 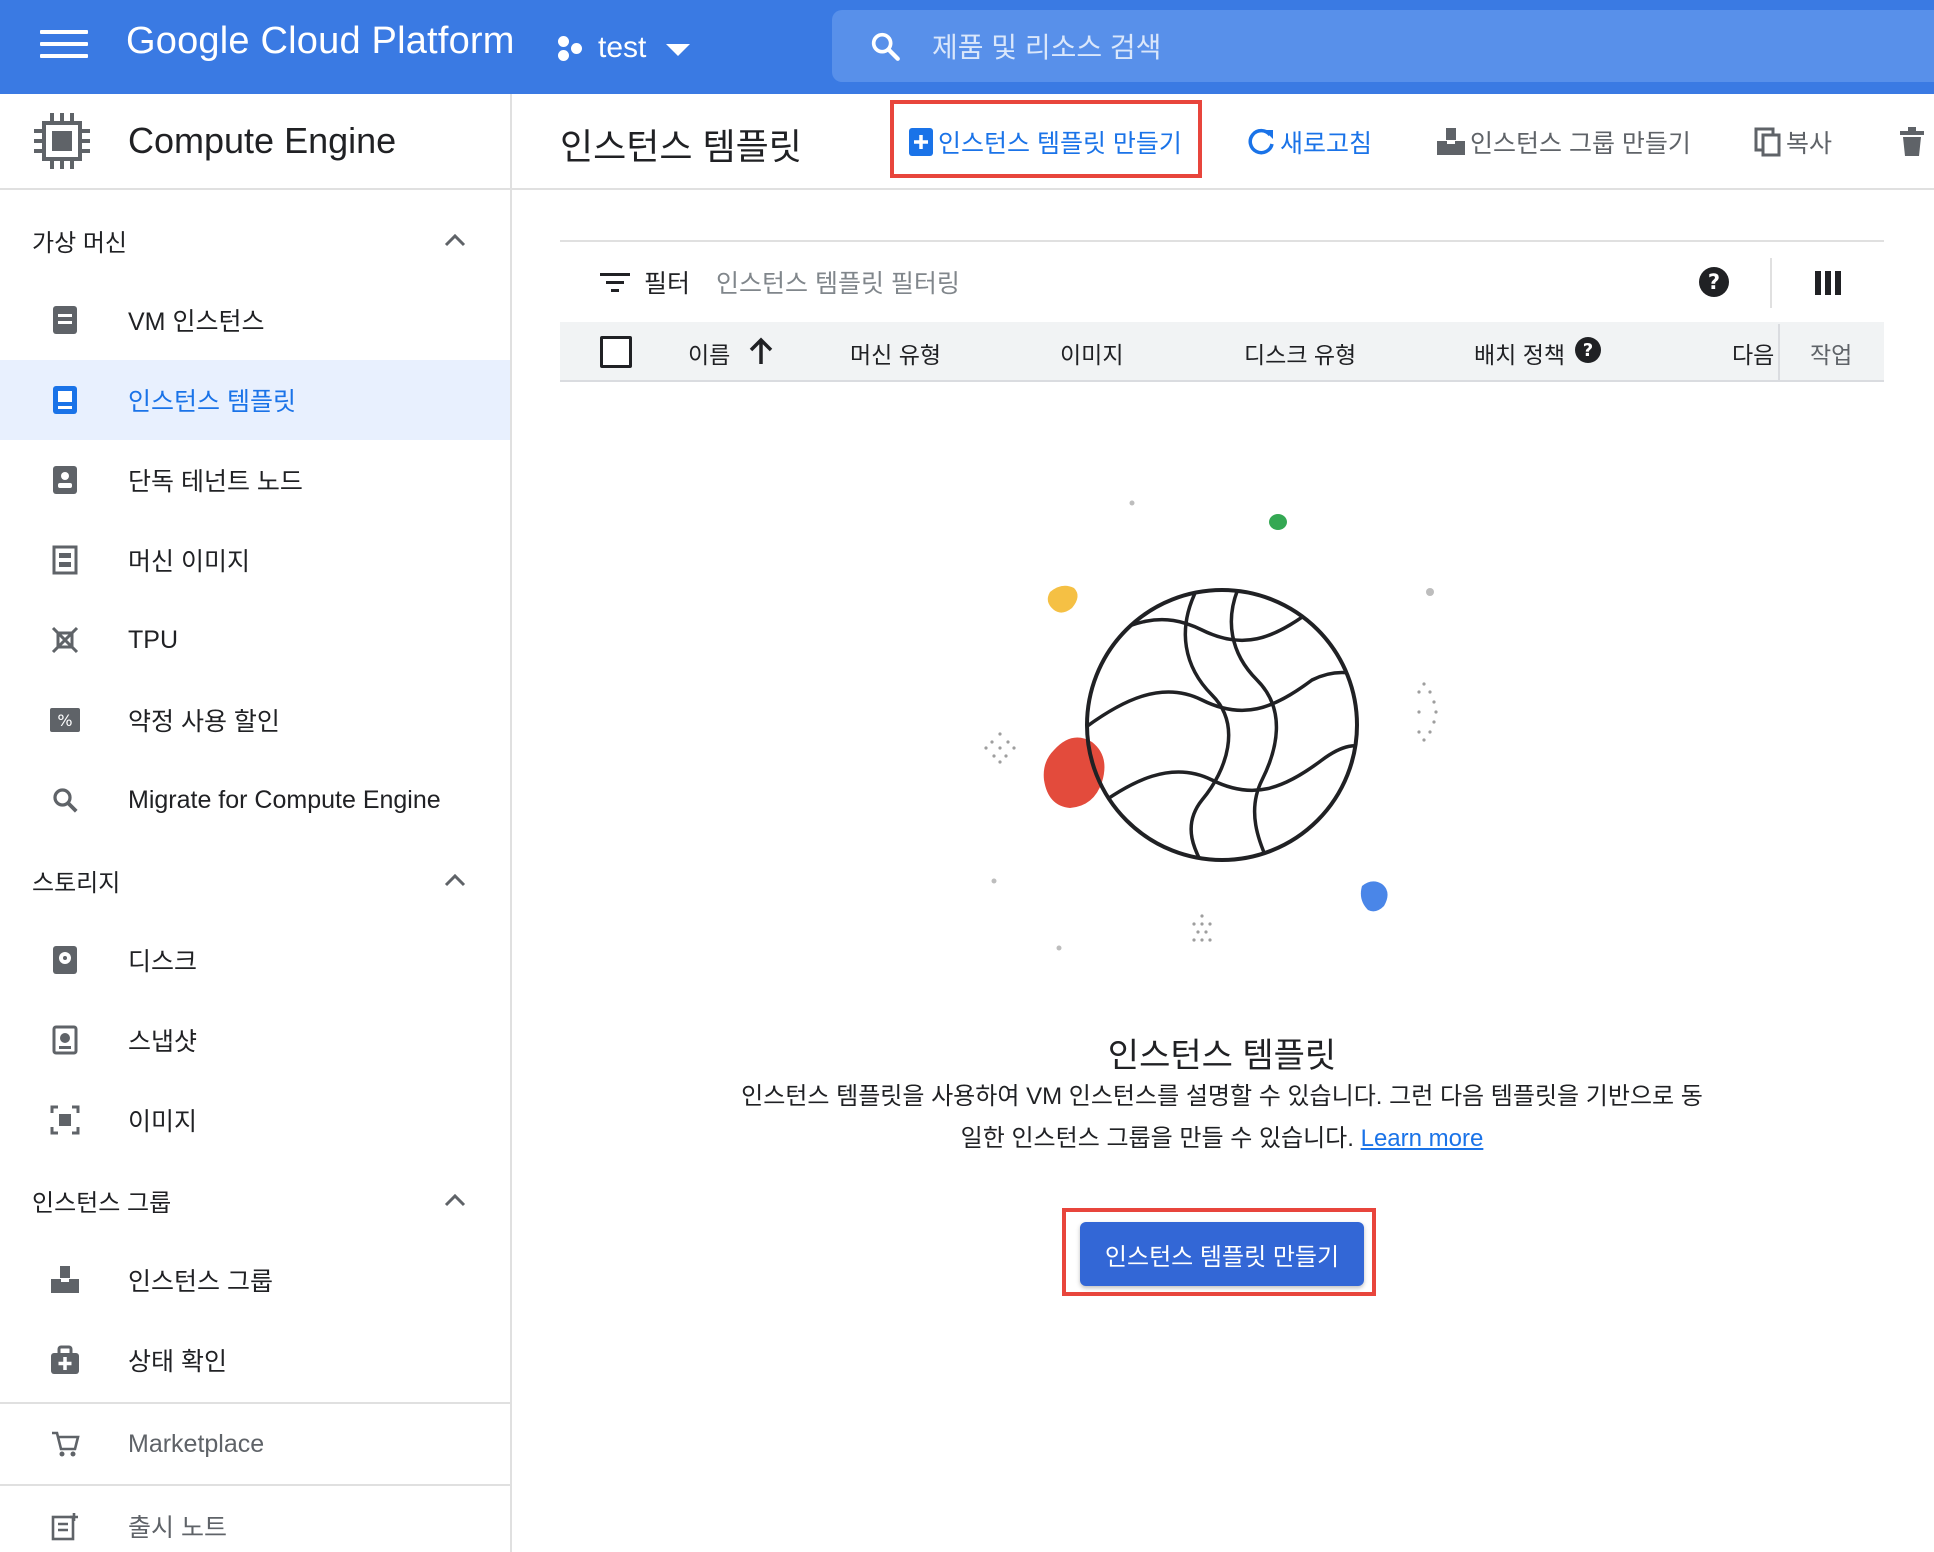 I want to click on product-title: Compute Engine, so click(x=262, y=140).